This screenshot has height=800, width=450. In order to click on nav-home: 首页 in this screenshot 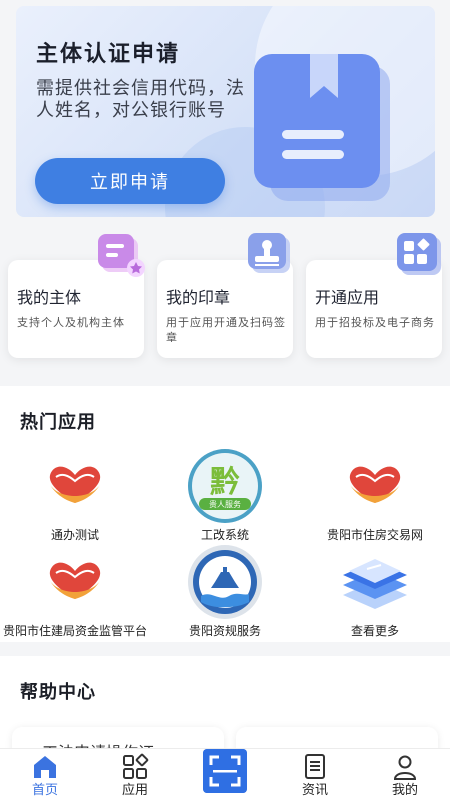, I will do `click(45, 774)`.